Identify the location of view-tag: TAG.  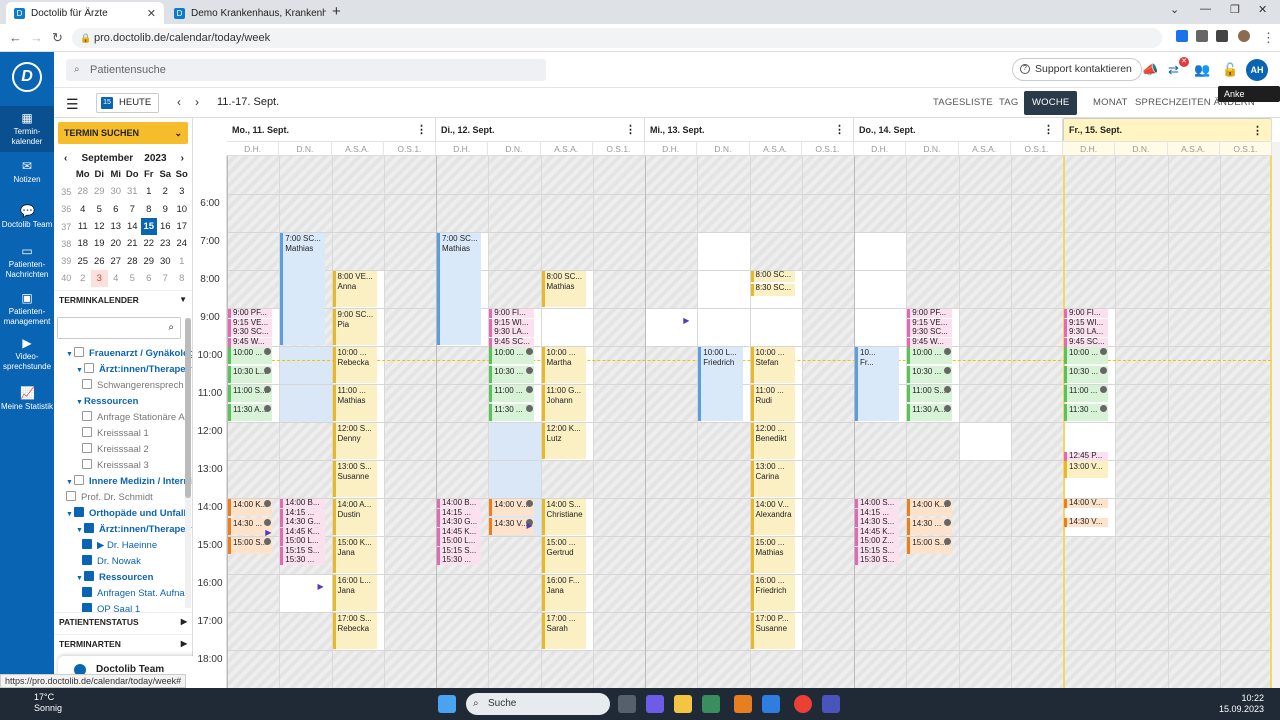
(1008, 103).